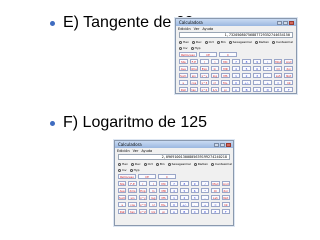 The image size is (320, 240). I want to click on key-b: B, so click(184, 211).